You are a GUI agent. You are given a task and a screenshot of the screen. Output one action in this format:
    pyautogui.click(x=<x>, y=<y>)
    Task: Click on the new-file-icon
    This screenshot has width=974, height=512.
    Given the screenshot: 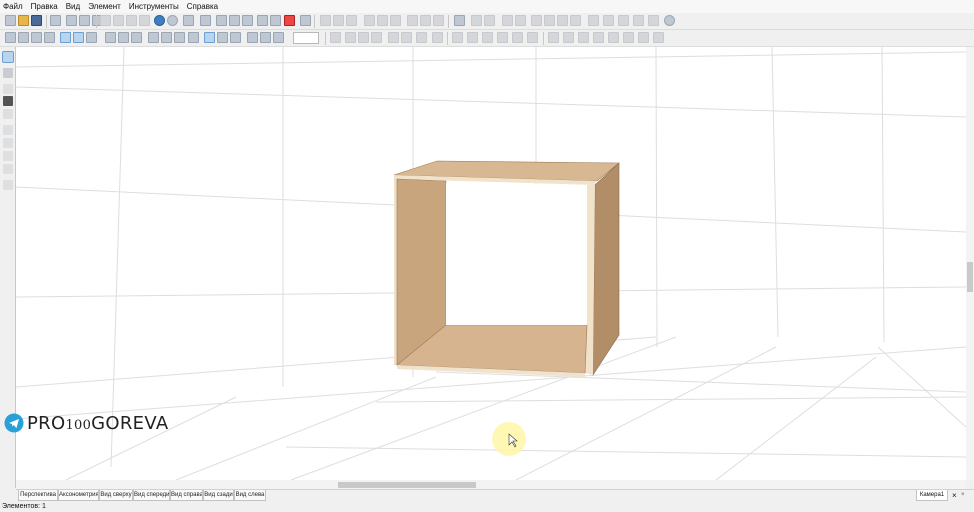 What is the action you would take?
    pyautogui.click(x=10, y=20)
    